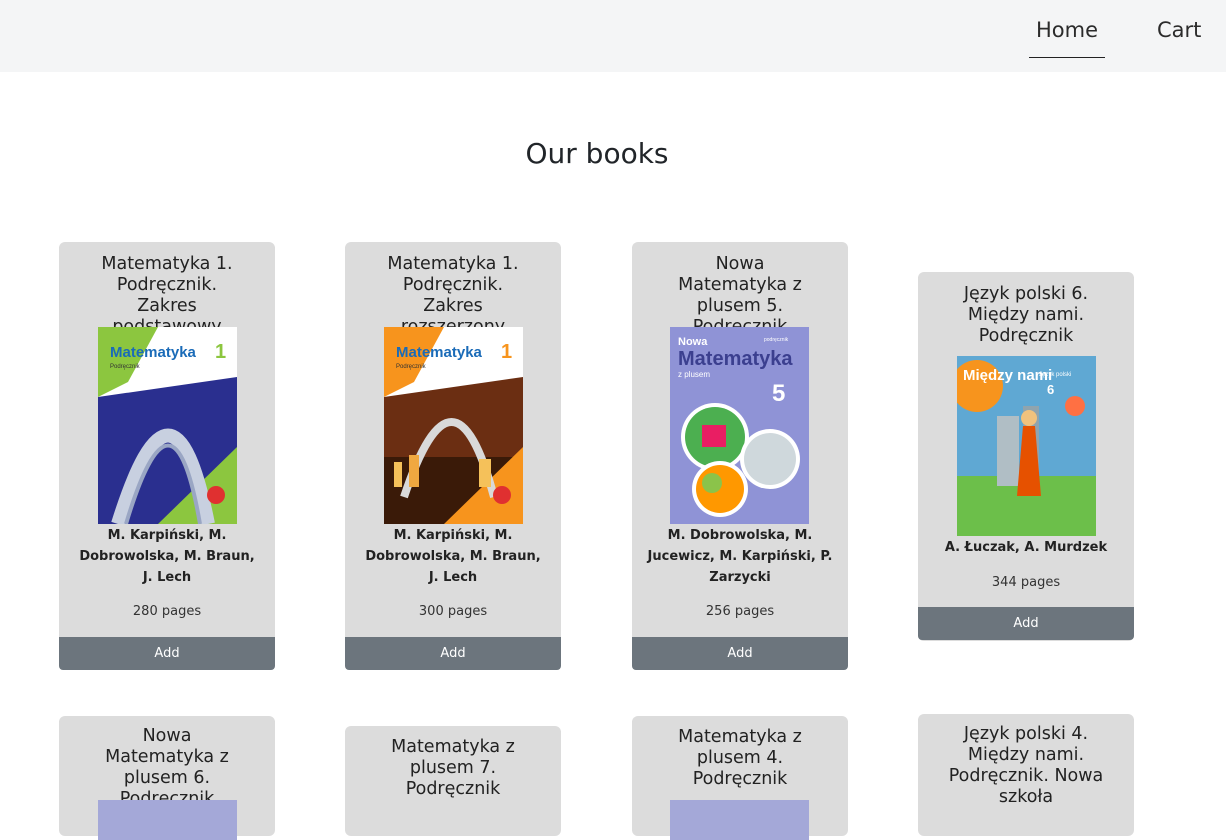 The image size is (1226, 840). I want to click on cover-subtitle-text: Język polski, so click(1055, 375).